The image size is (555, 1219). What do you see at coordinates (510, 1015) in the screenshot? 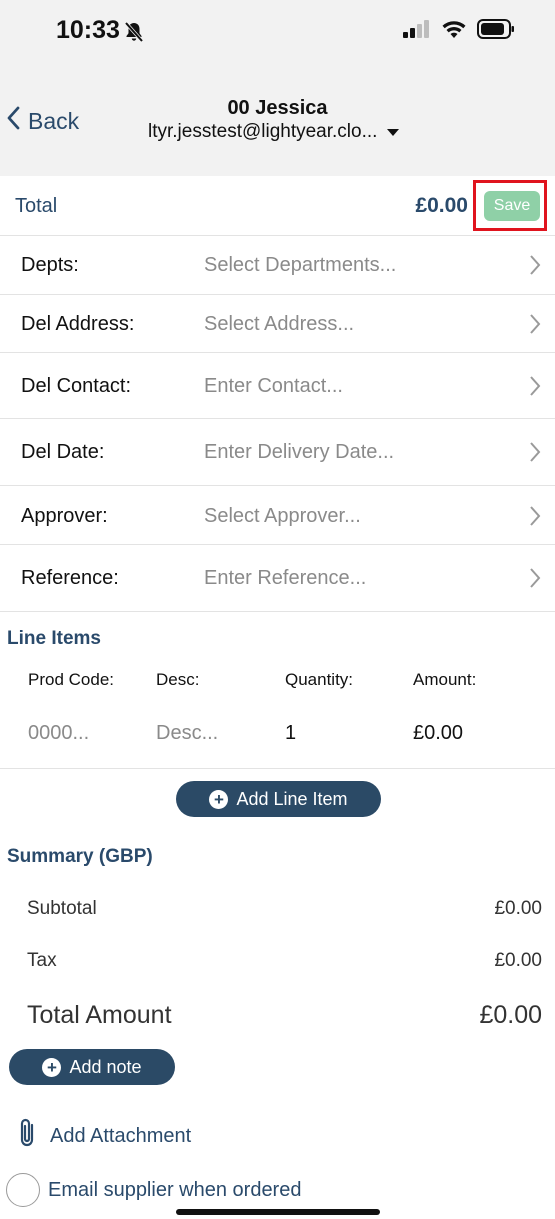
I see `total-amount-value: £0.00` at bounding box center [510, 1015].